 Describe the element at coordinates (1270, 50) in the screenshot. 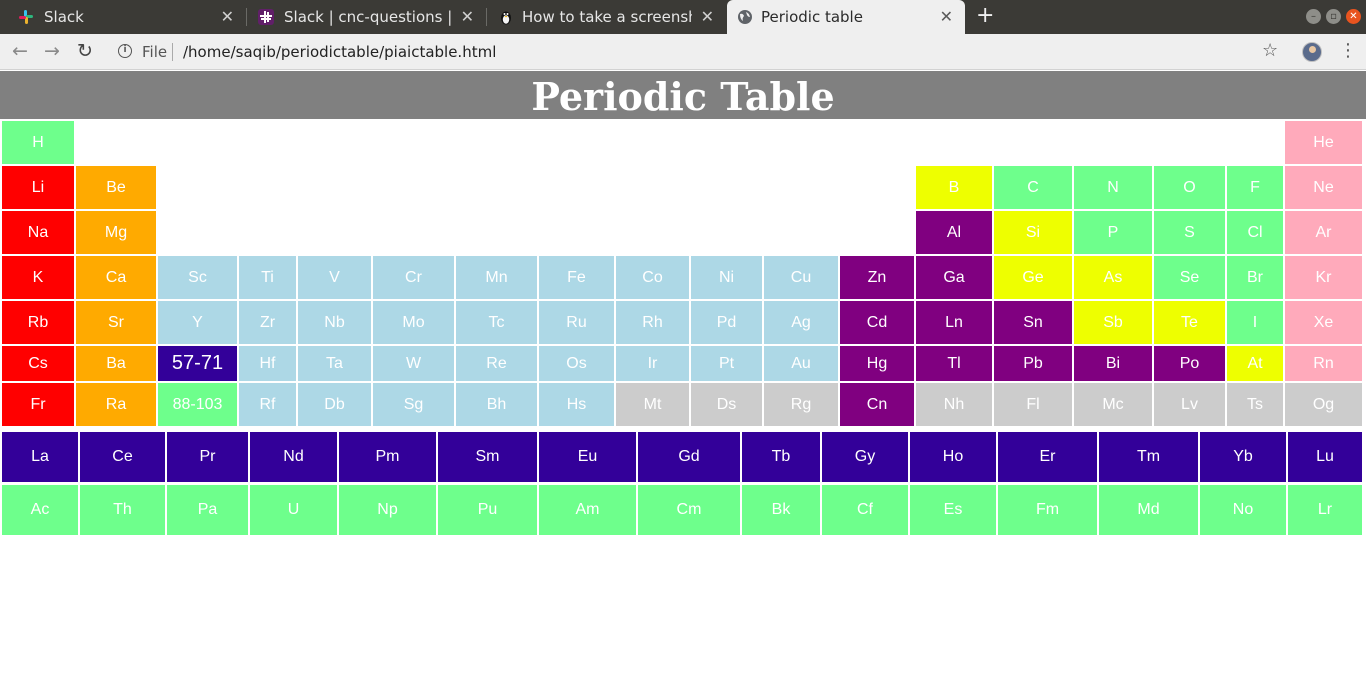

I see `bookmark-star-icon: ☆` at that location.